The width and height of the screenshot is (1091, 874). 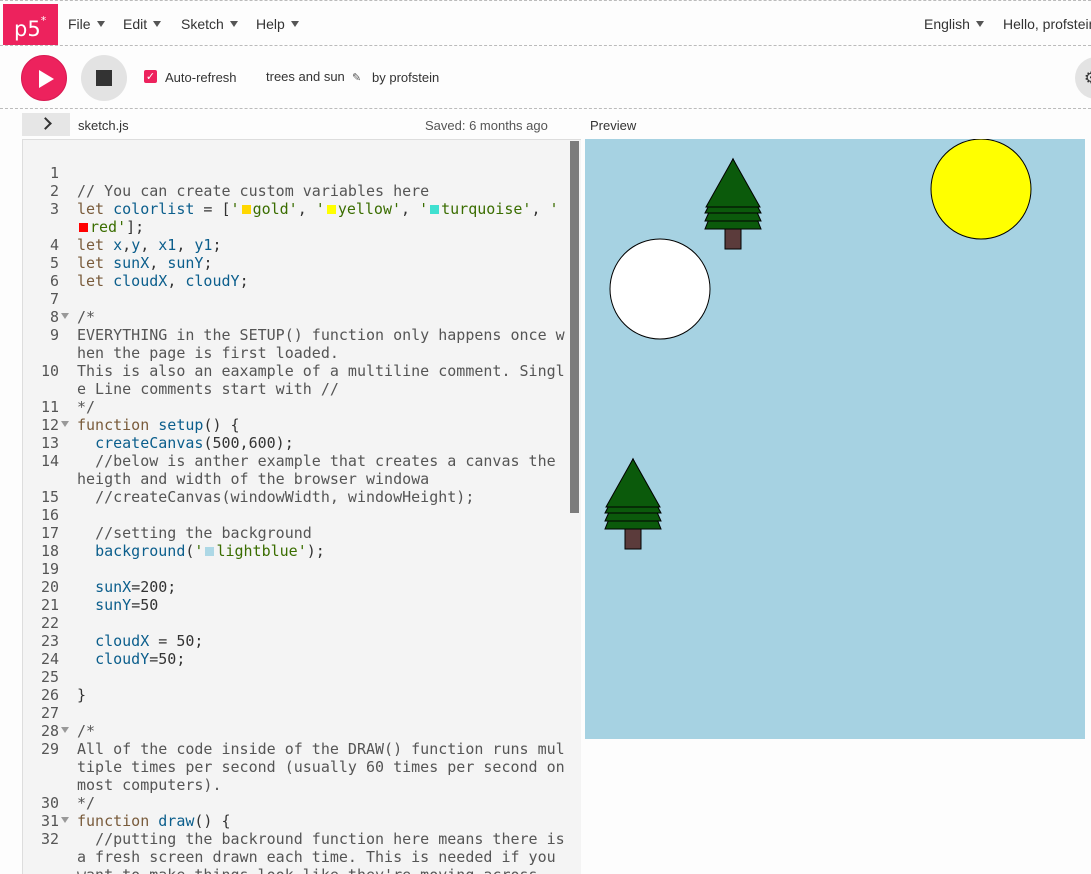 What do you see at coordinates (947, 24) in the screenshot?
I see `language-label: English` at bounding box center [947, 24].